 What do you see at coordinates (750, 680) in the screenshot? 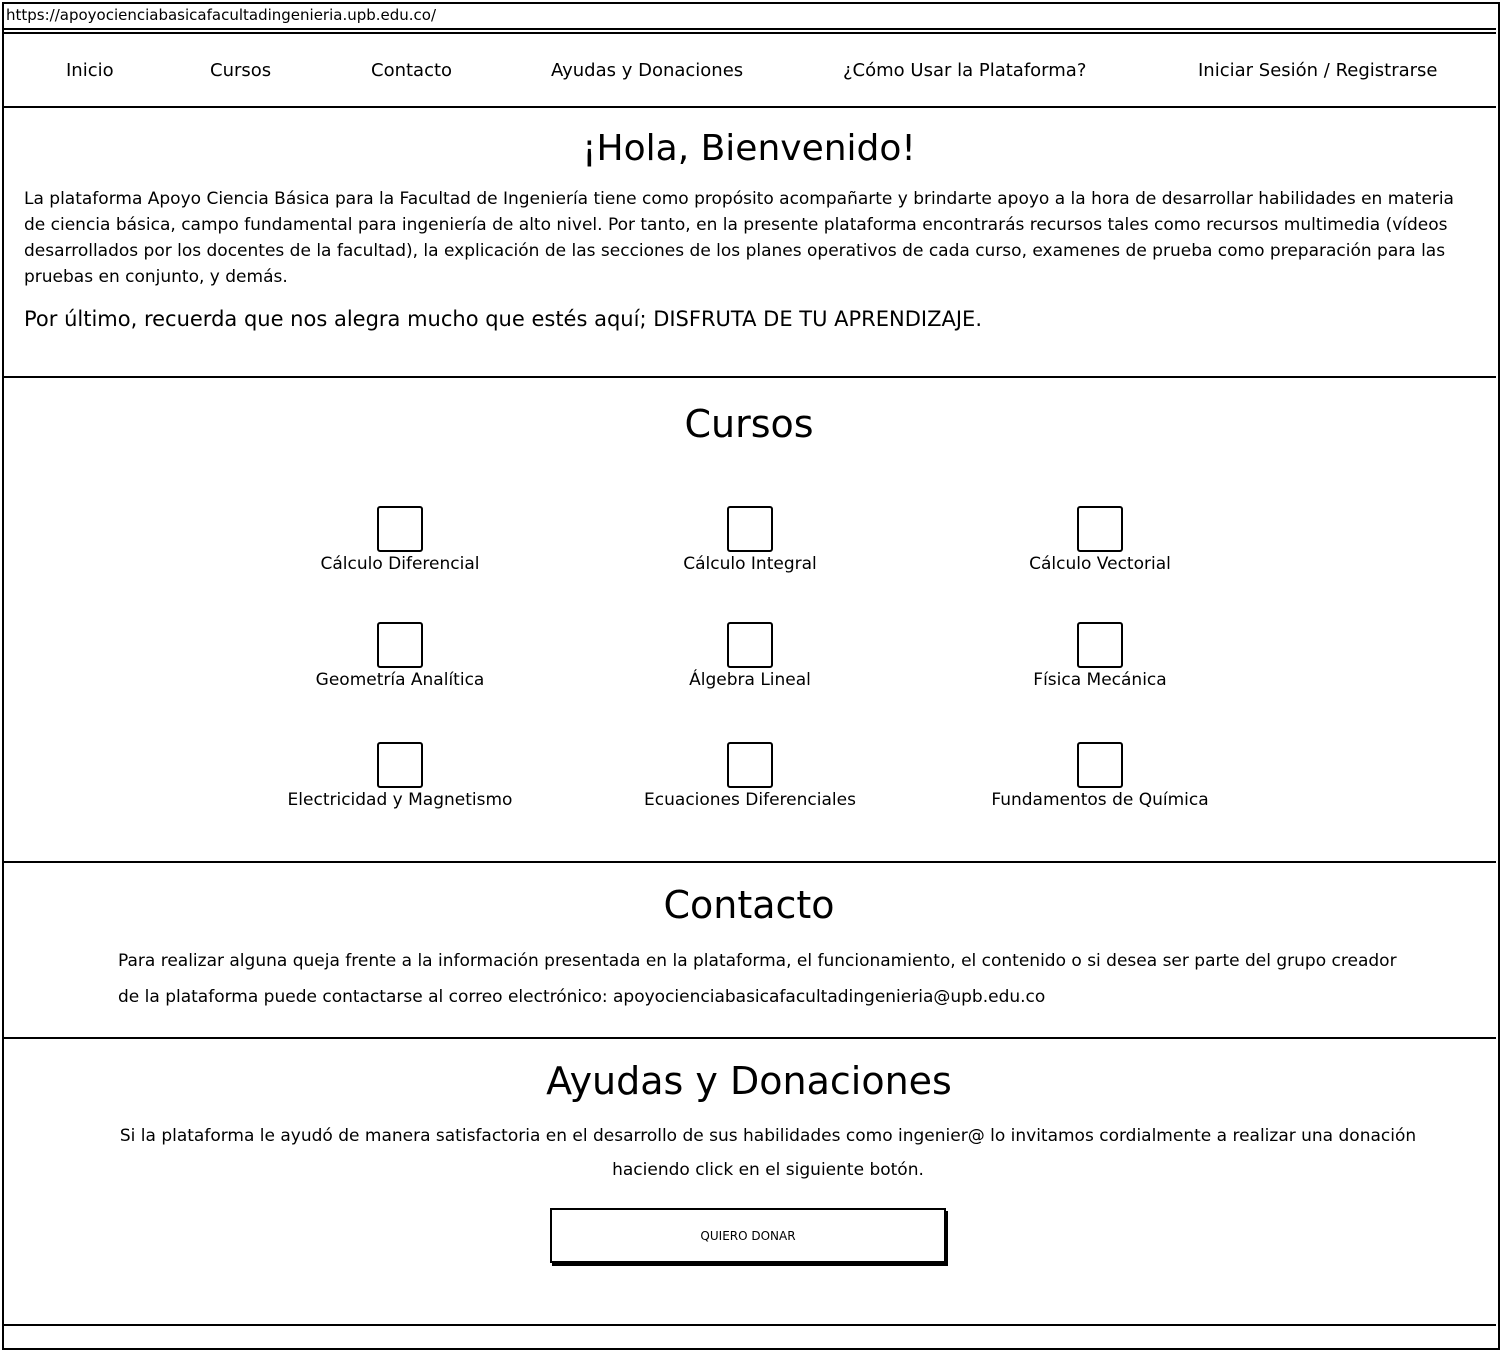
I see `course-label: Álgebra Lineal` at bounding box center [750, 680].